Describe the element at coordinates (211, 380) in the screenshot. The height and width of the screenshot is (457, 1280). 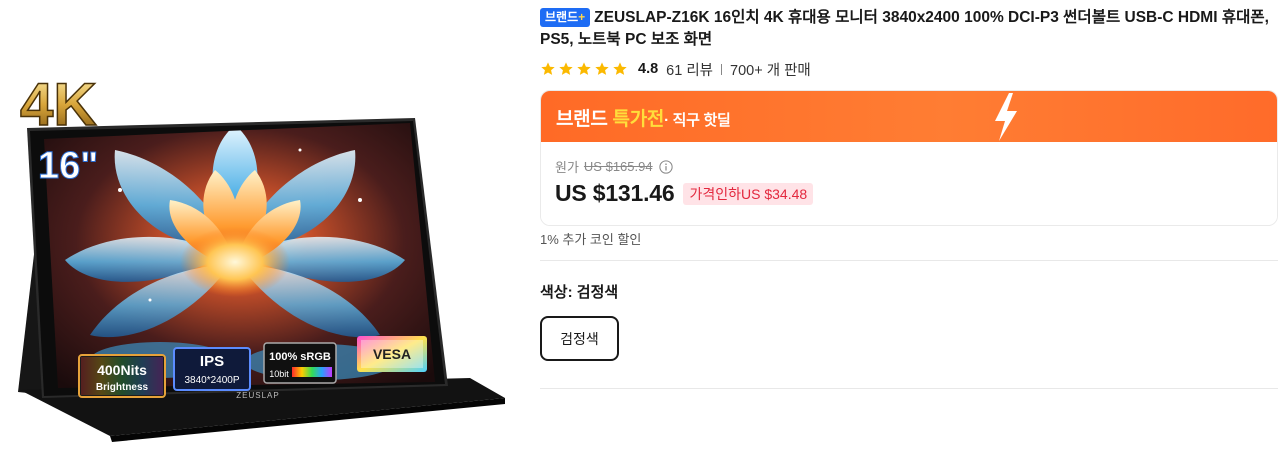
I see `badge-ips-line2: 3840*2400P` at that location.